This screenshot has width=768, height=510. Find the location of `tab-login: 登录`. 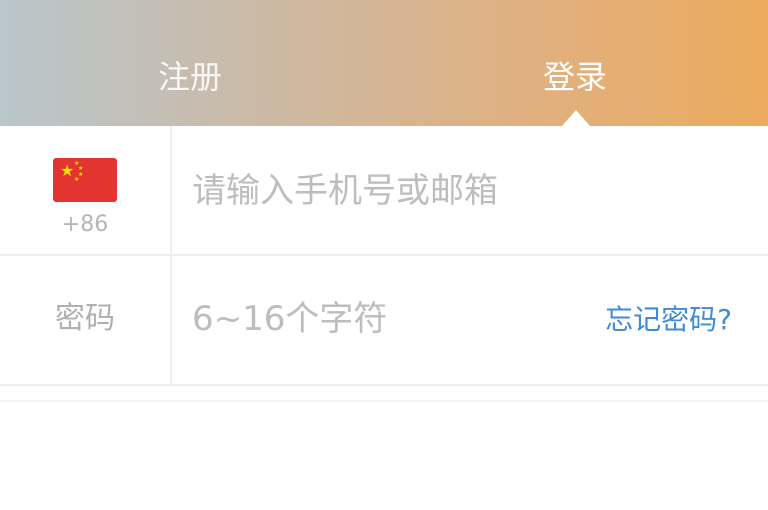

tab-login: 登录 is located at coordinates (575, 77).